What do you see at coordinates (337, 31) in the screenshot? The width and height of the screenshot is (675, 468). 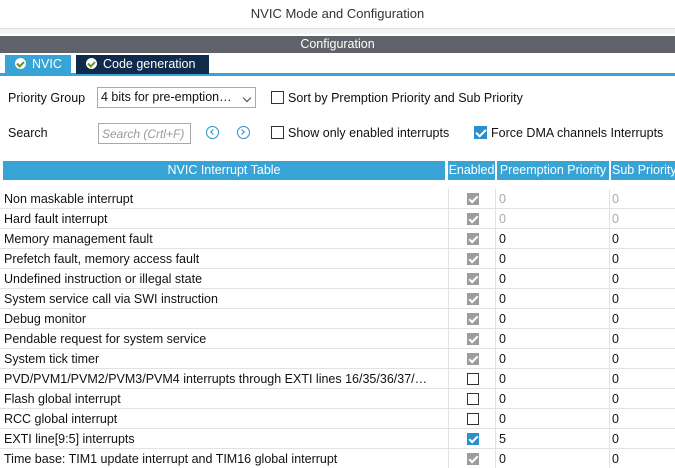 I see `title-separator` at bounding box center [337, 31].